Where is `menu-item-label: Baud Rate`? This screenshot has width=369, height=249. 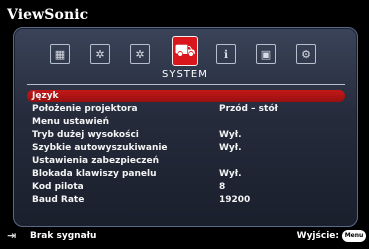
menu-item-label: Baud Rate is located at coordinates (58, 200).